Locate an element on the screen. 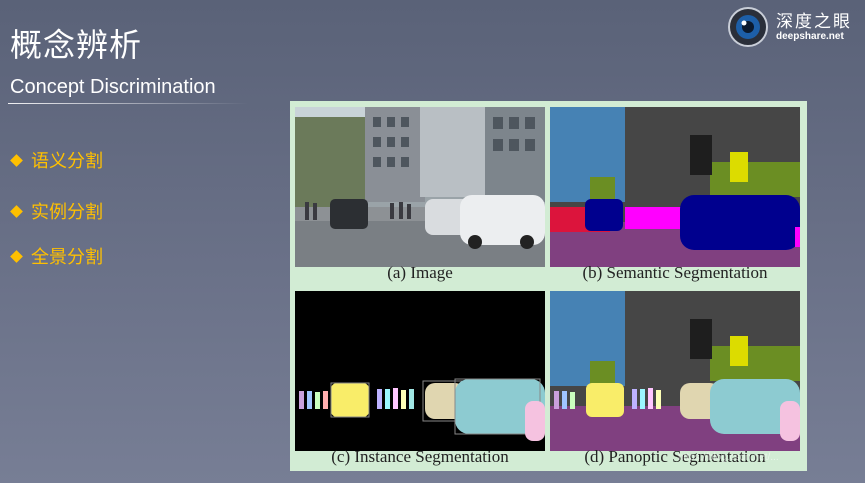  logo-name: 深度之眼 is located at coordinates (814, 22).